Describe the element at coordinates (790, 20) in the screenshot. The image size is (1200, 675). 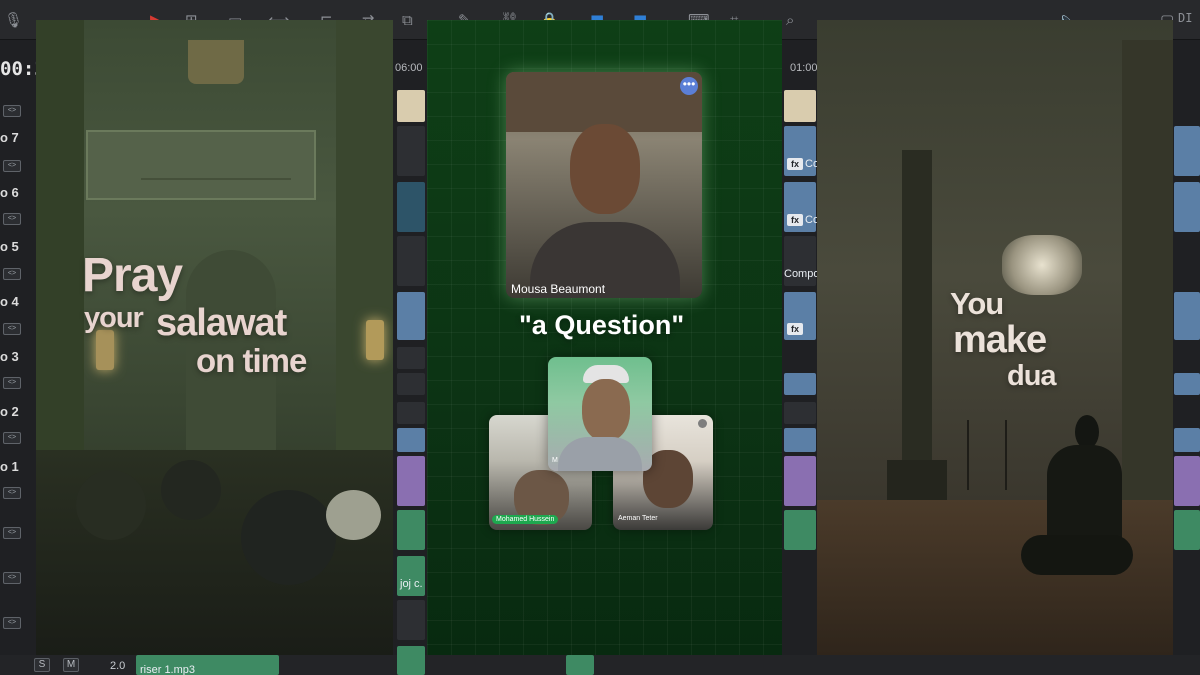
I see `search-icon: ⌕` at that location.